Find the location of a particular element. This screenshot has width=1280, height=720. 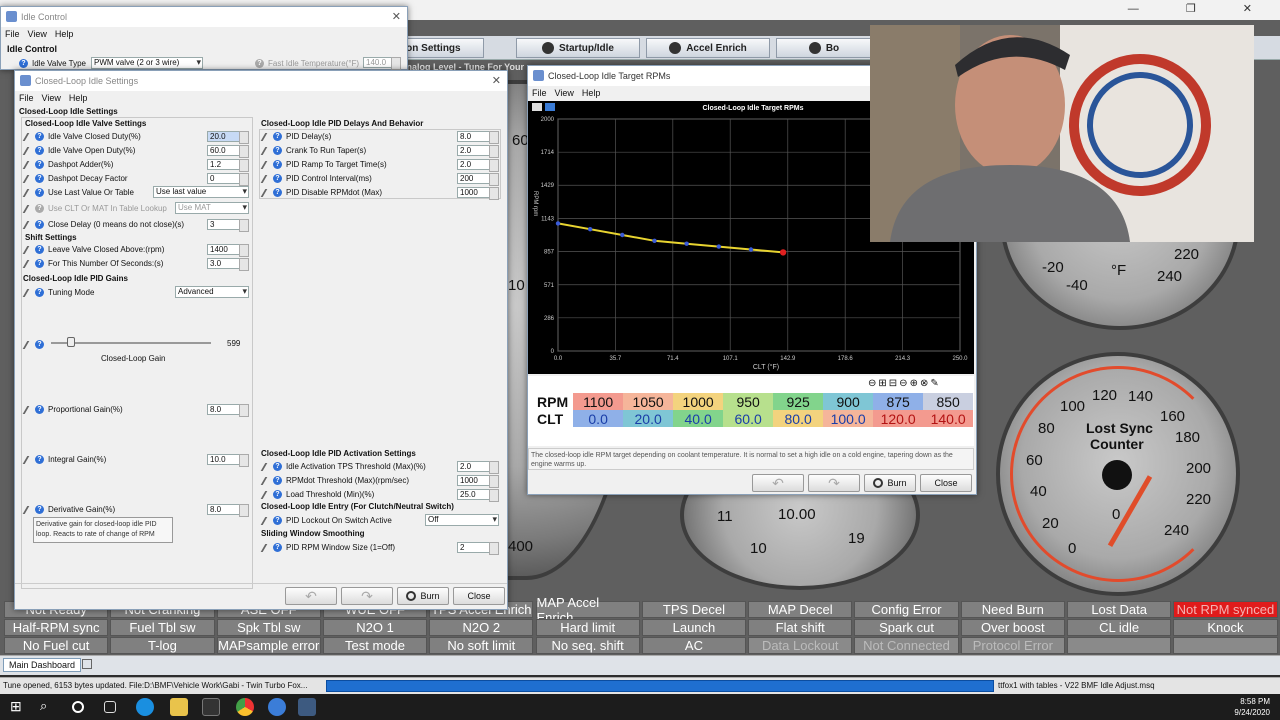

fast-idle-input: 140.0 is located at coordinates (382, 63).